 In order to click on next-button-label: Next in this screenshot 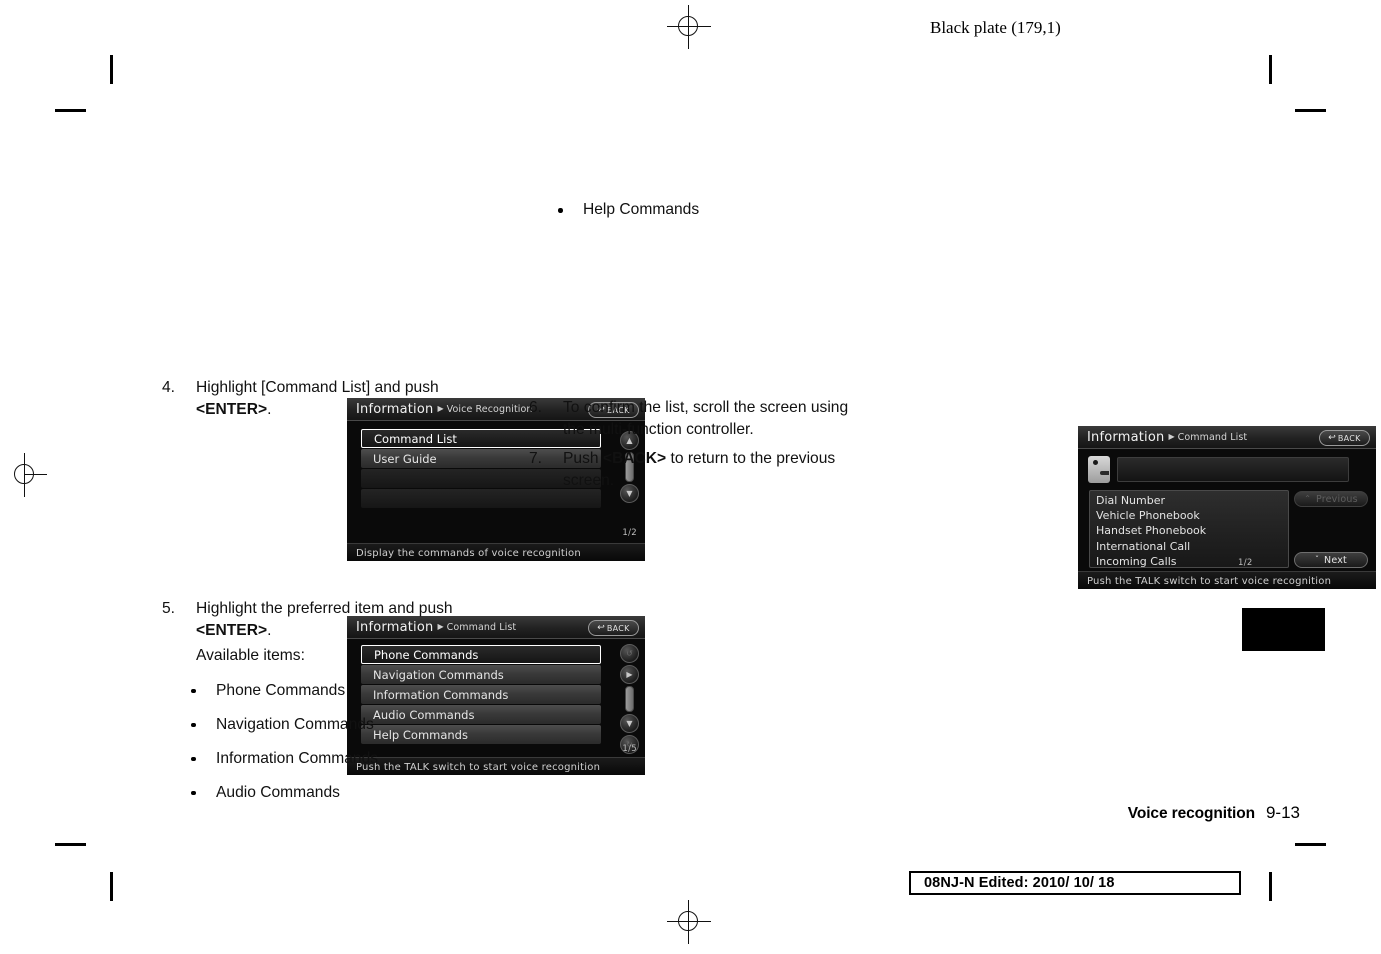, I will do `click(1335, 560)`.